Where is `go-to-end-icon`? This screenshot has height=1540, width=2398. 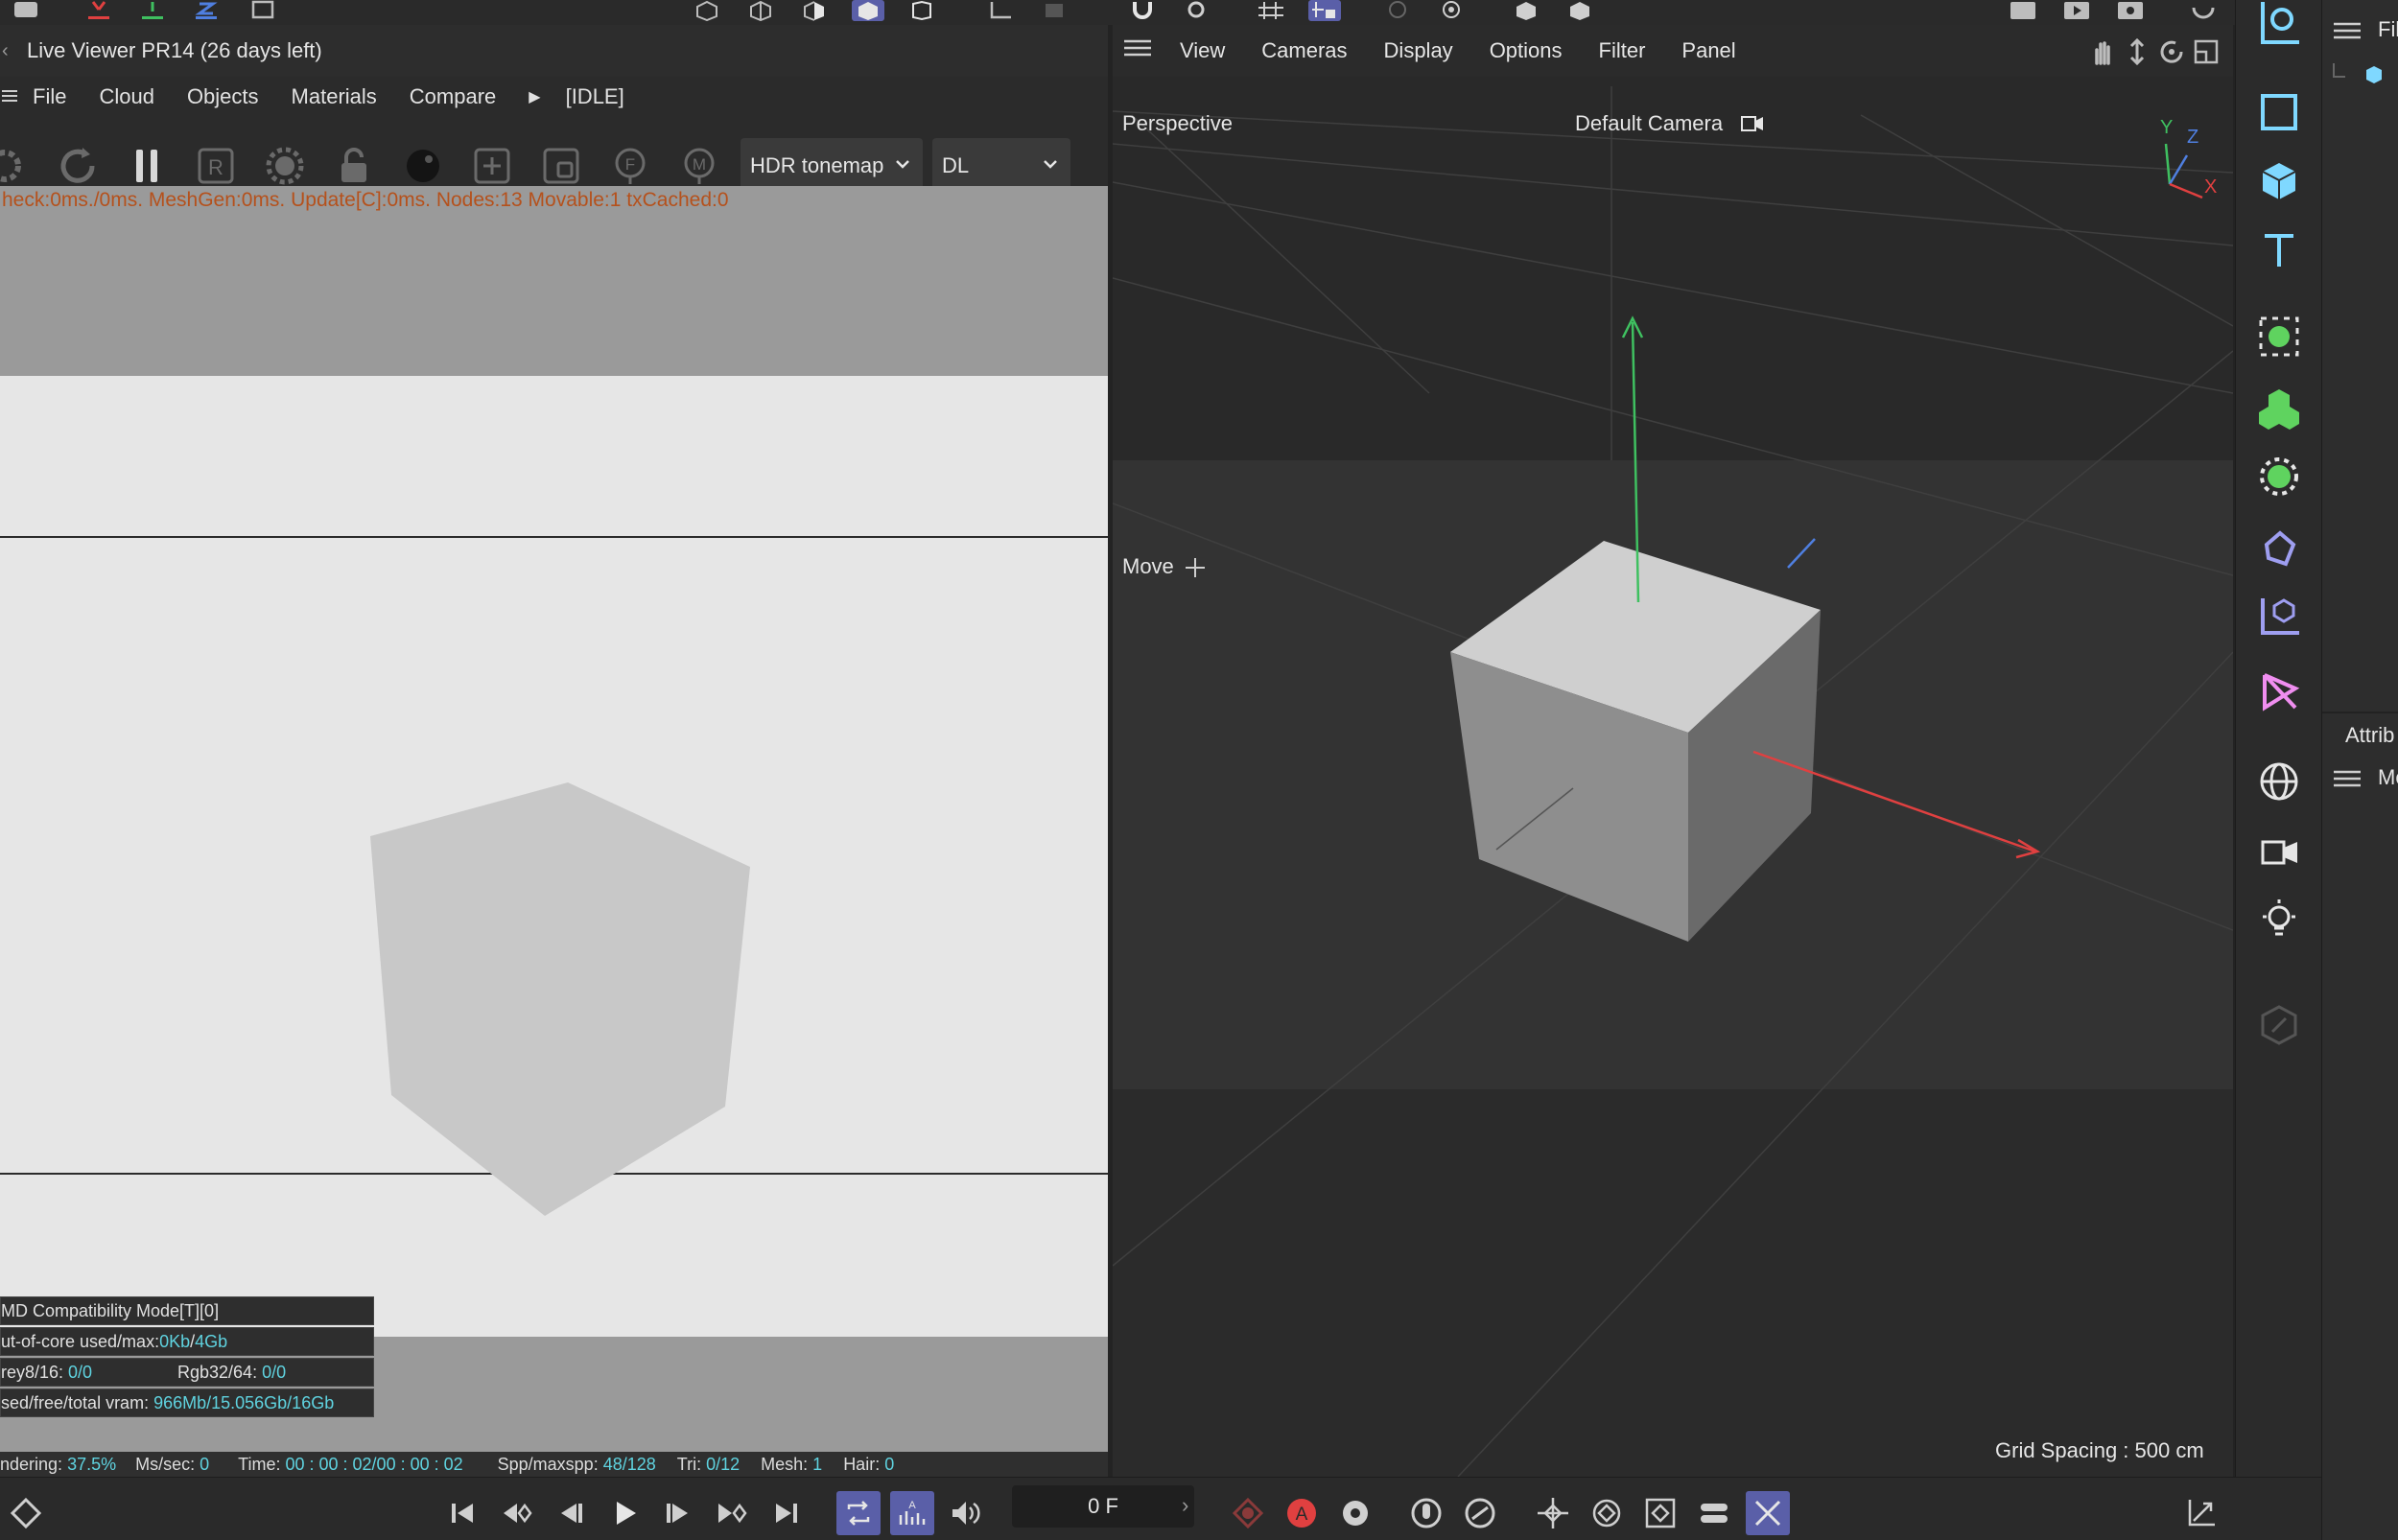
go-to-end-icon is located at coordinates (786, 1513).